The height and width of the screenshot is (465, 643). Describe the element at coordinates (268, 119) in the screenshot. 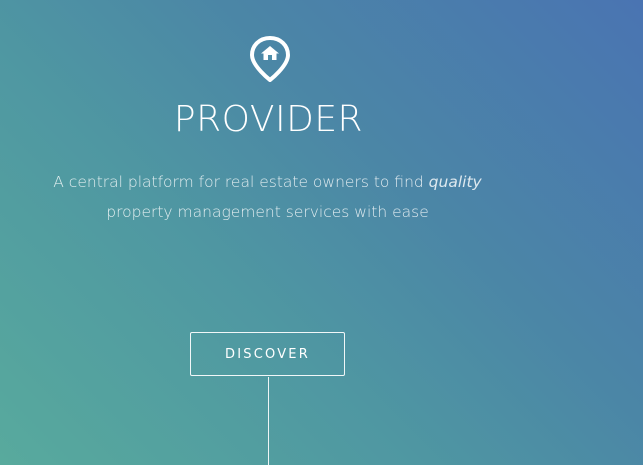

I see `brand-title: PROVIDER` at that location.